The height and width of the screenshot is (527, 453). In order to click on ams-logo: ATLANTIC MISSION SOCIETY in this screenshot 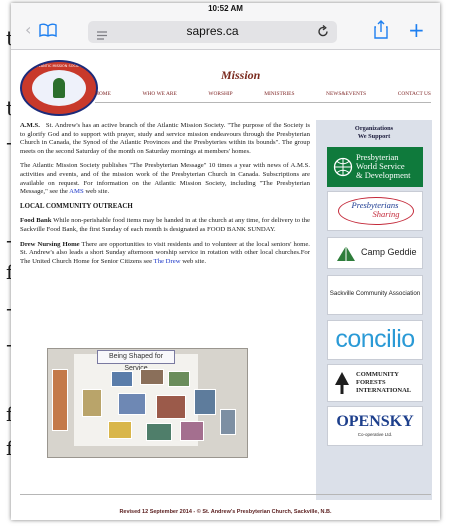, I will do `click(59, 88)`.